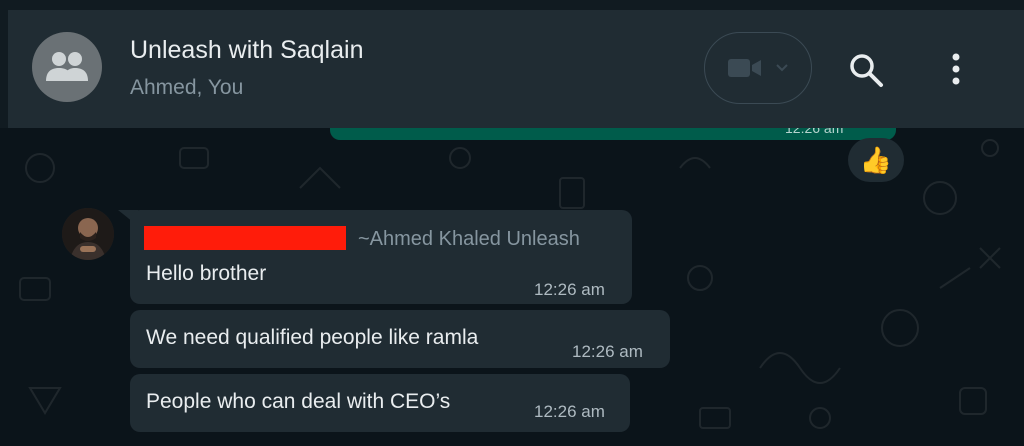  I want to click on profile-photo, so click(88, 234).